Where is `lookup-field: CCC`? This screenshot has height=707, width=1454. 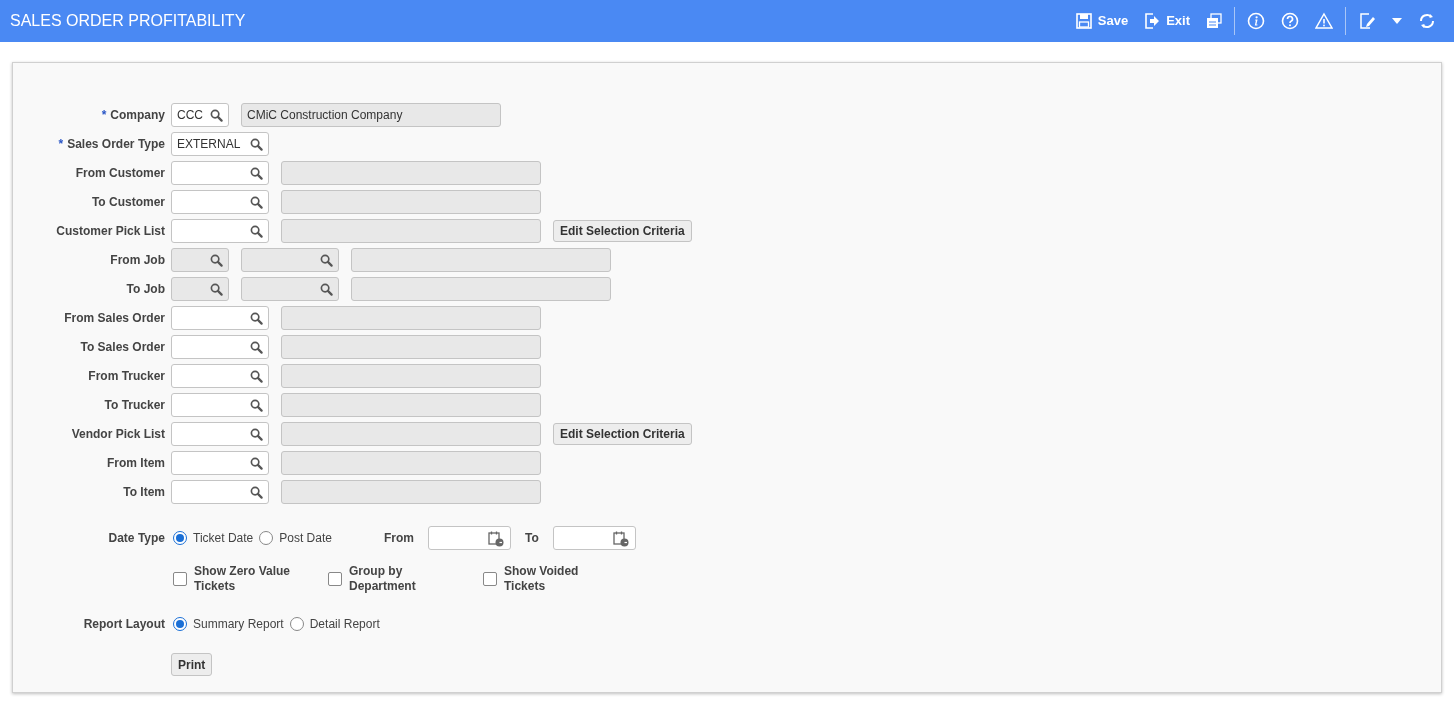 lookup-field: CCC is located at coordinates (200, 115).